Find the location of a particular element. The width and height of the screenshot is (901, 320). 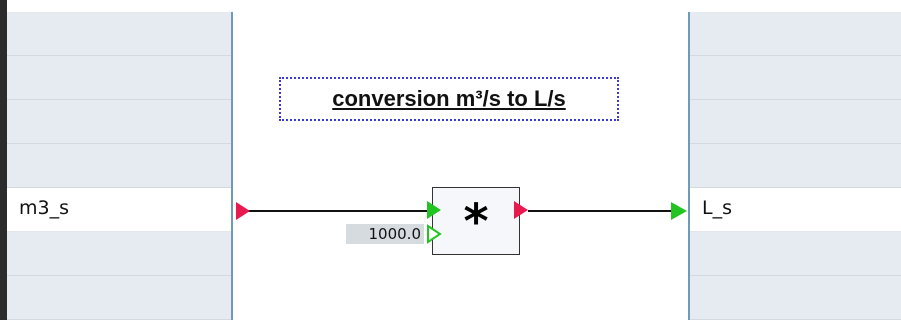

constant-value-box: 1000.0 is located at coordinates (385, 234).